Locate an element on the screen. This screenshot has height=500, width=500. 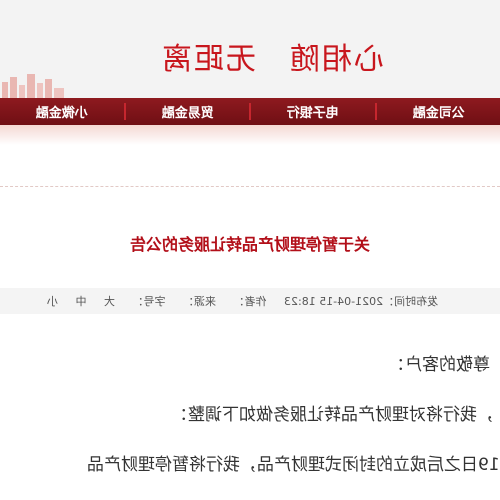
banner-slogan: 心相随 无距离 is located at coordinates (272, 59).